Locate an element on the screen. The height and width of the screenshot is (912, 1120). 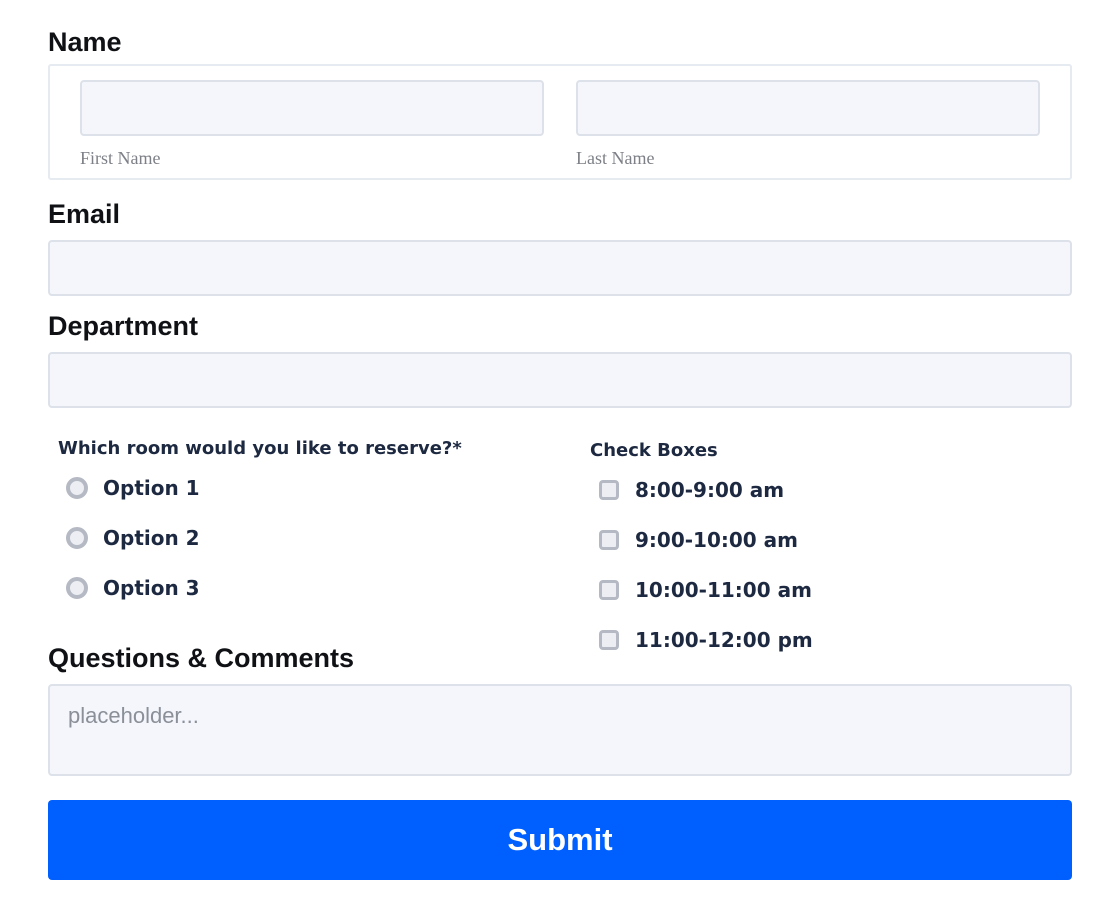
first-name-sublabel: First Name is located at coordinates (120, 158).